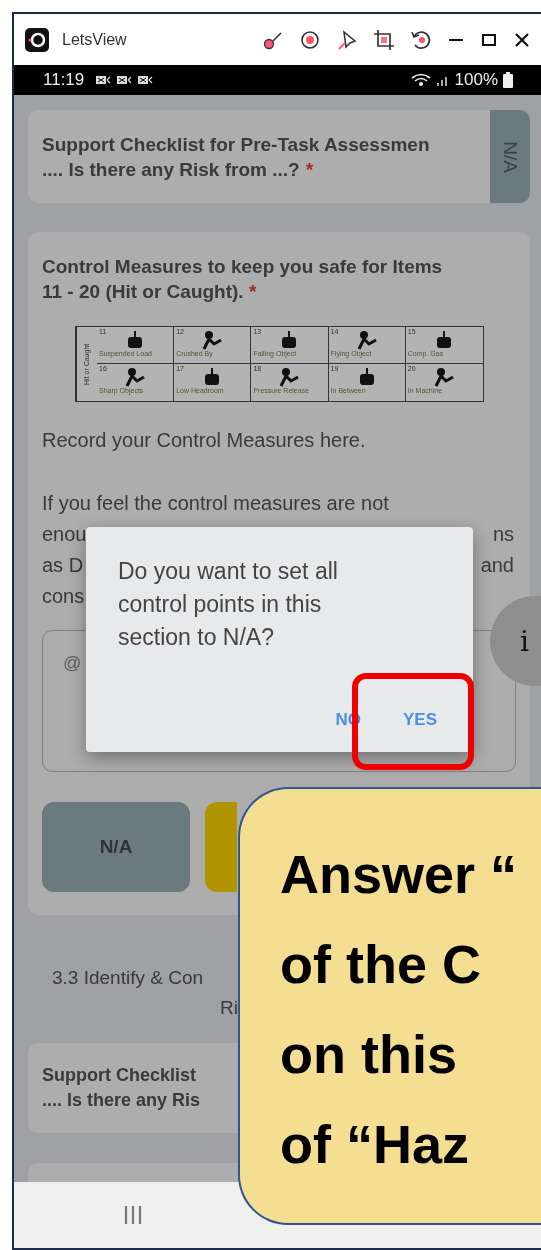 This screenshot has height=1250, width=541. Describe the element at coordinates (229, 1008) in the screenshot. I see `section-title: Ri` at that location.